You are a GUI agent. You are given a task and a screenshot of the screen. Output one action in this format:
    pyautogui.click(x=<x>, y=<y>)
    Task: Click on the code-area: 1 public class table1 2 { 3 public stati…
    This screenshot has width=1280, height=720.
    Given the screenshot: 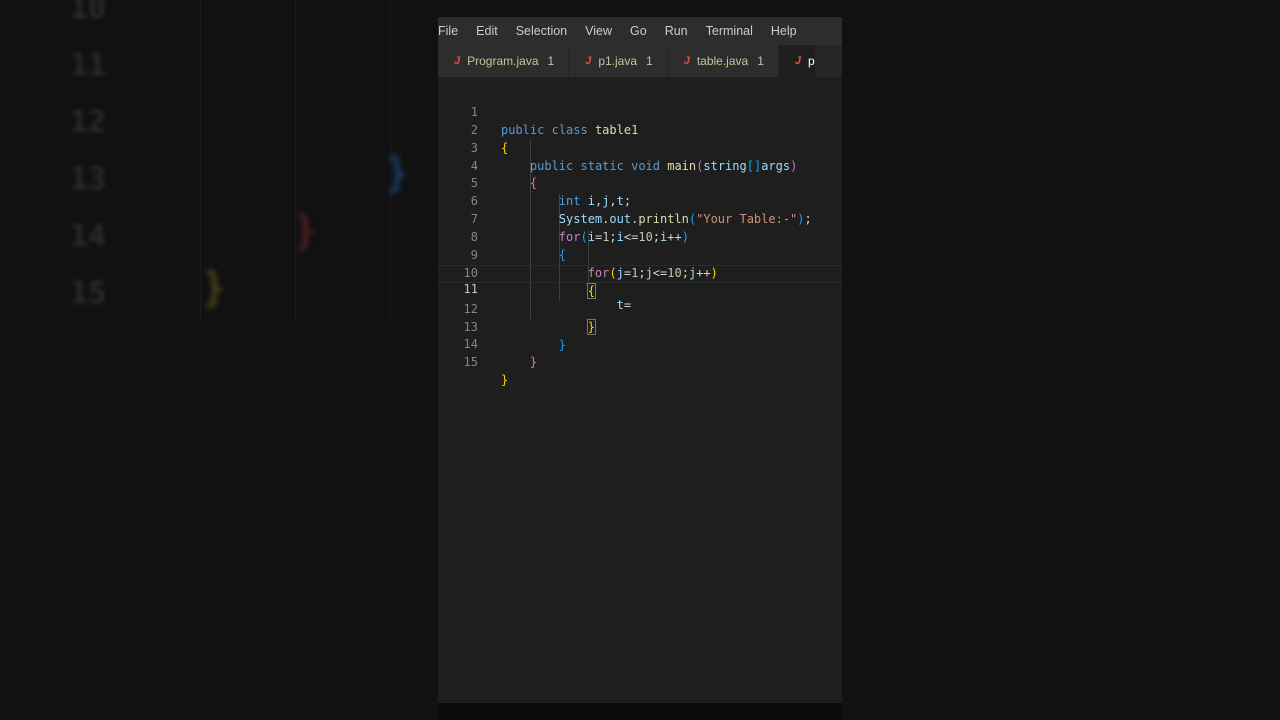 What is the action you would take?
    pyautogui.click(x=640, y=232)
    